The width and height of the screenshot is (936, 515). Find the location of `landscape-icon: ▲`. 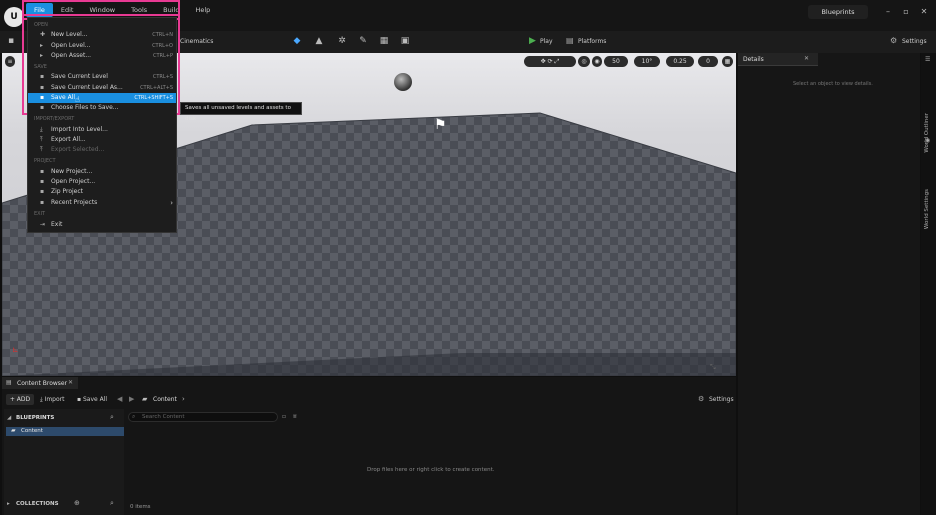

landscape-icon: ▲ is located at coordinates (319, 41).